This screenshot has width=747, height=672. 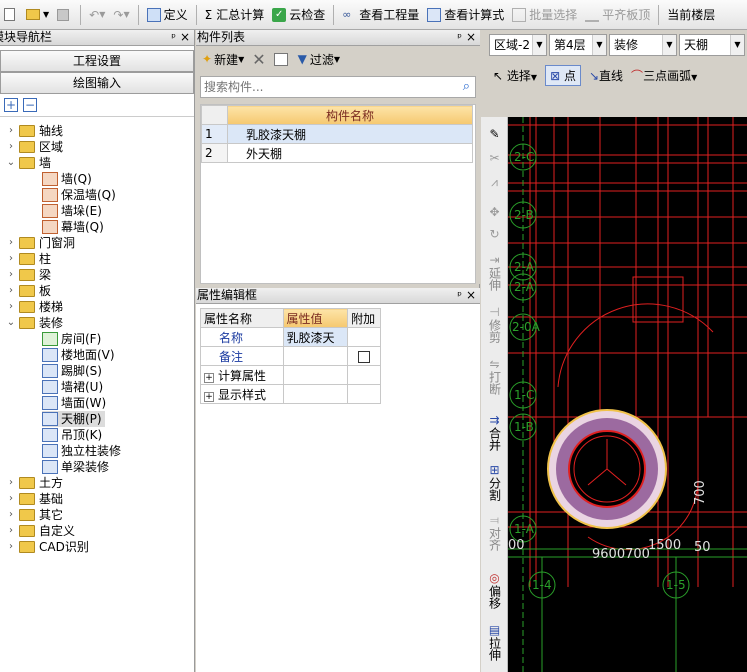 I want to click on tree-item-wall-face: 墙面(W), so click(x=74, y=403).